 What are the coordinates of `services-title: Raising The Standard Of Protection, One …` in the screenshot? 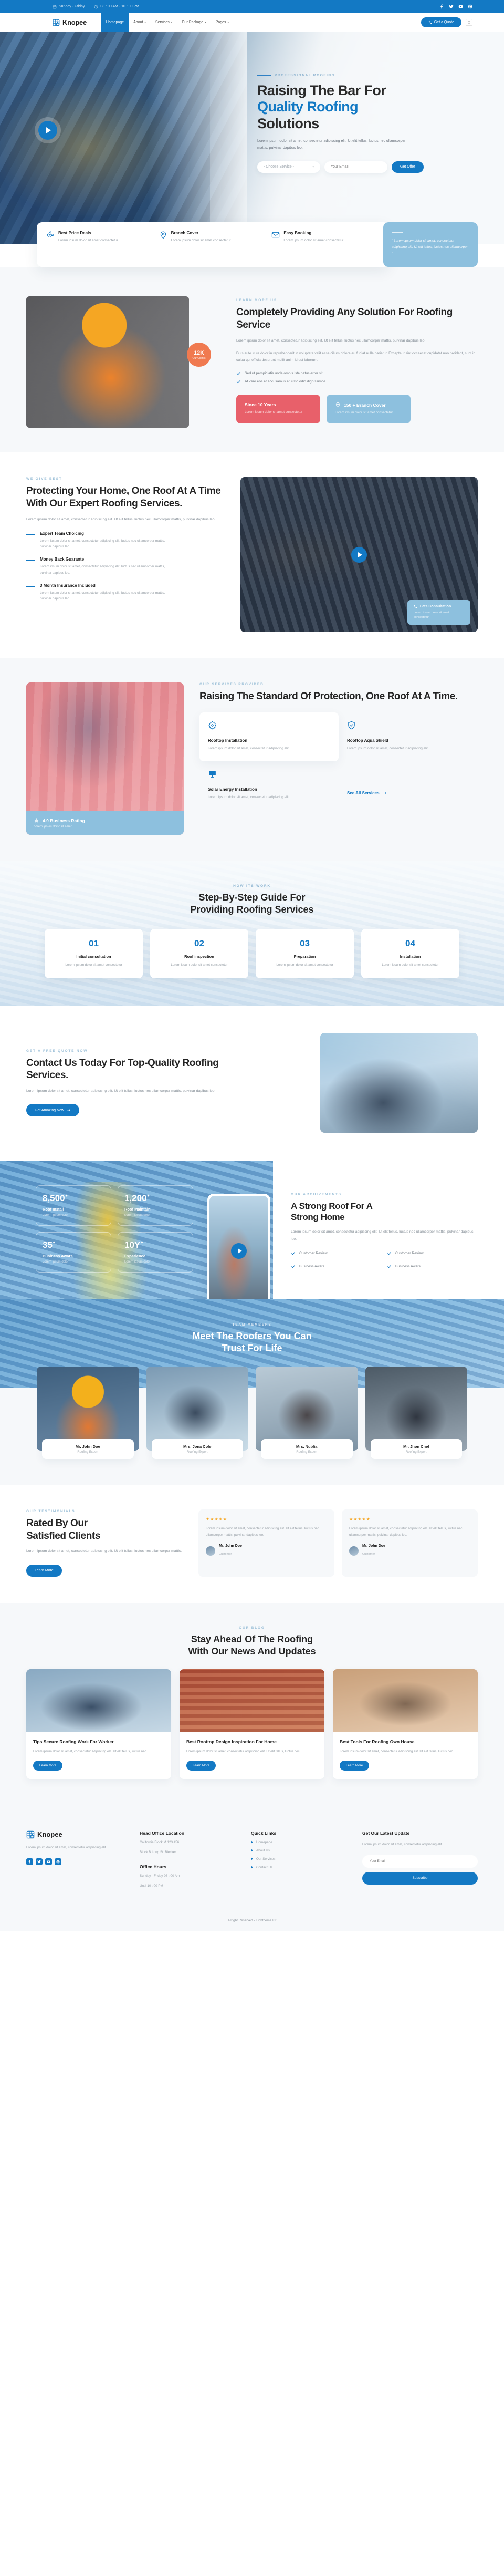 It's located at (329, 696).